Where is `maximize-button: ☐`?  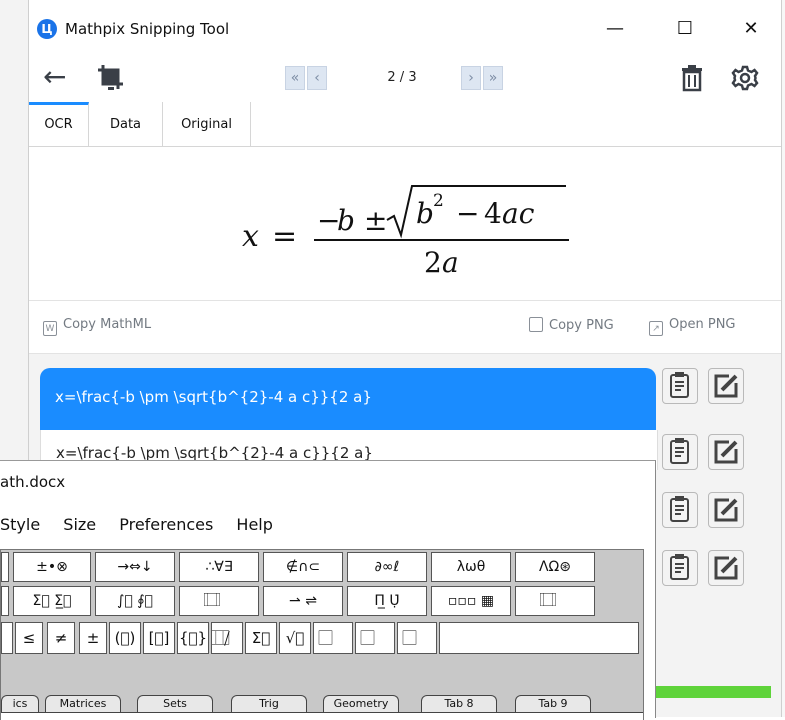
maximize-button: ☐ is located at coordinates (685, 29).